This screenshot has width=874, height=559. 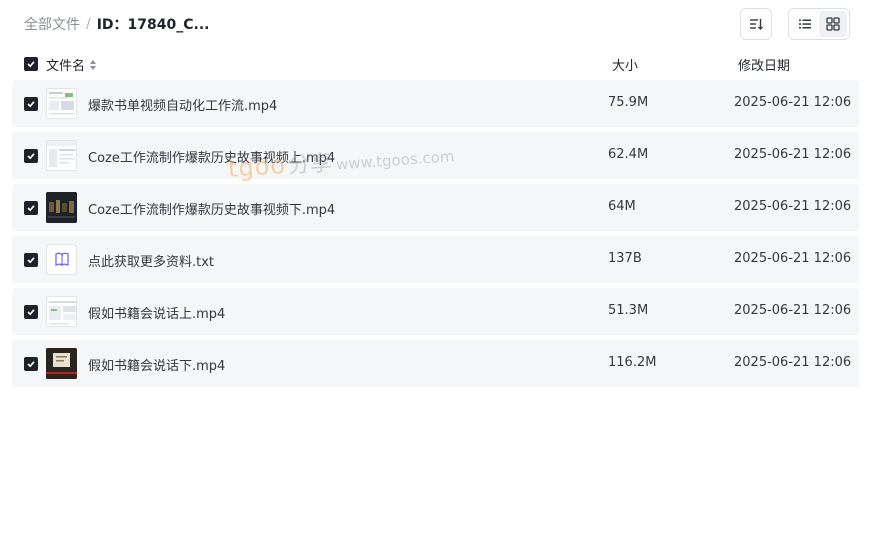 What do you see at coordinates (622, 206) in the screenshot?
I see `file-size: 64M` at bounding box center [622, 206].